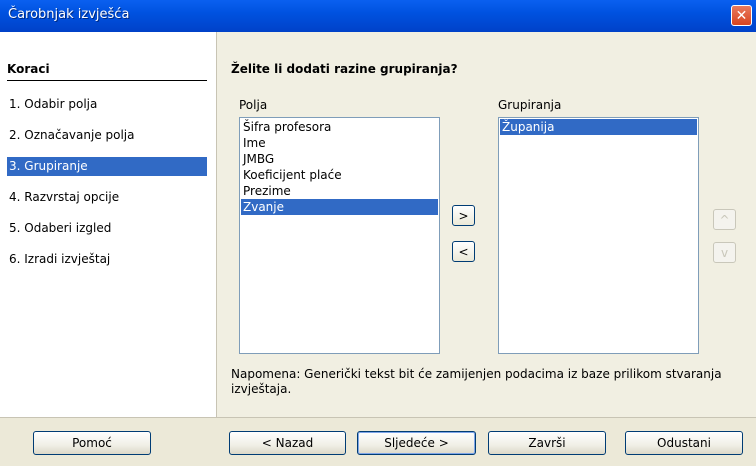 The image size is (756, 466). What do you see at coordinates (287, 443) in the screenshot?
I see `back-button: < Nazad` at bounding box center [287, 443].